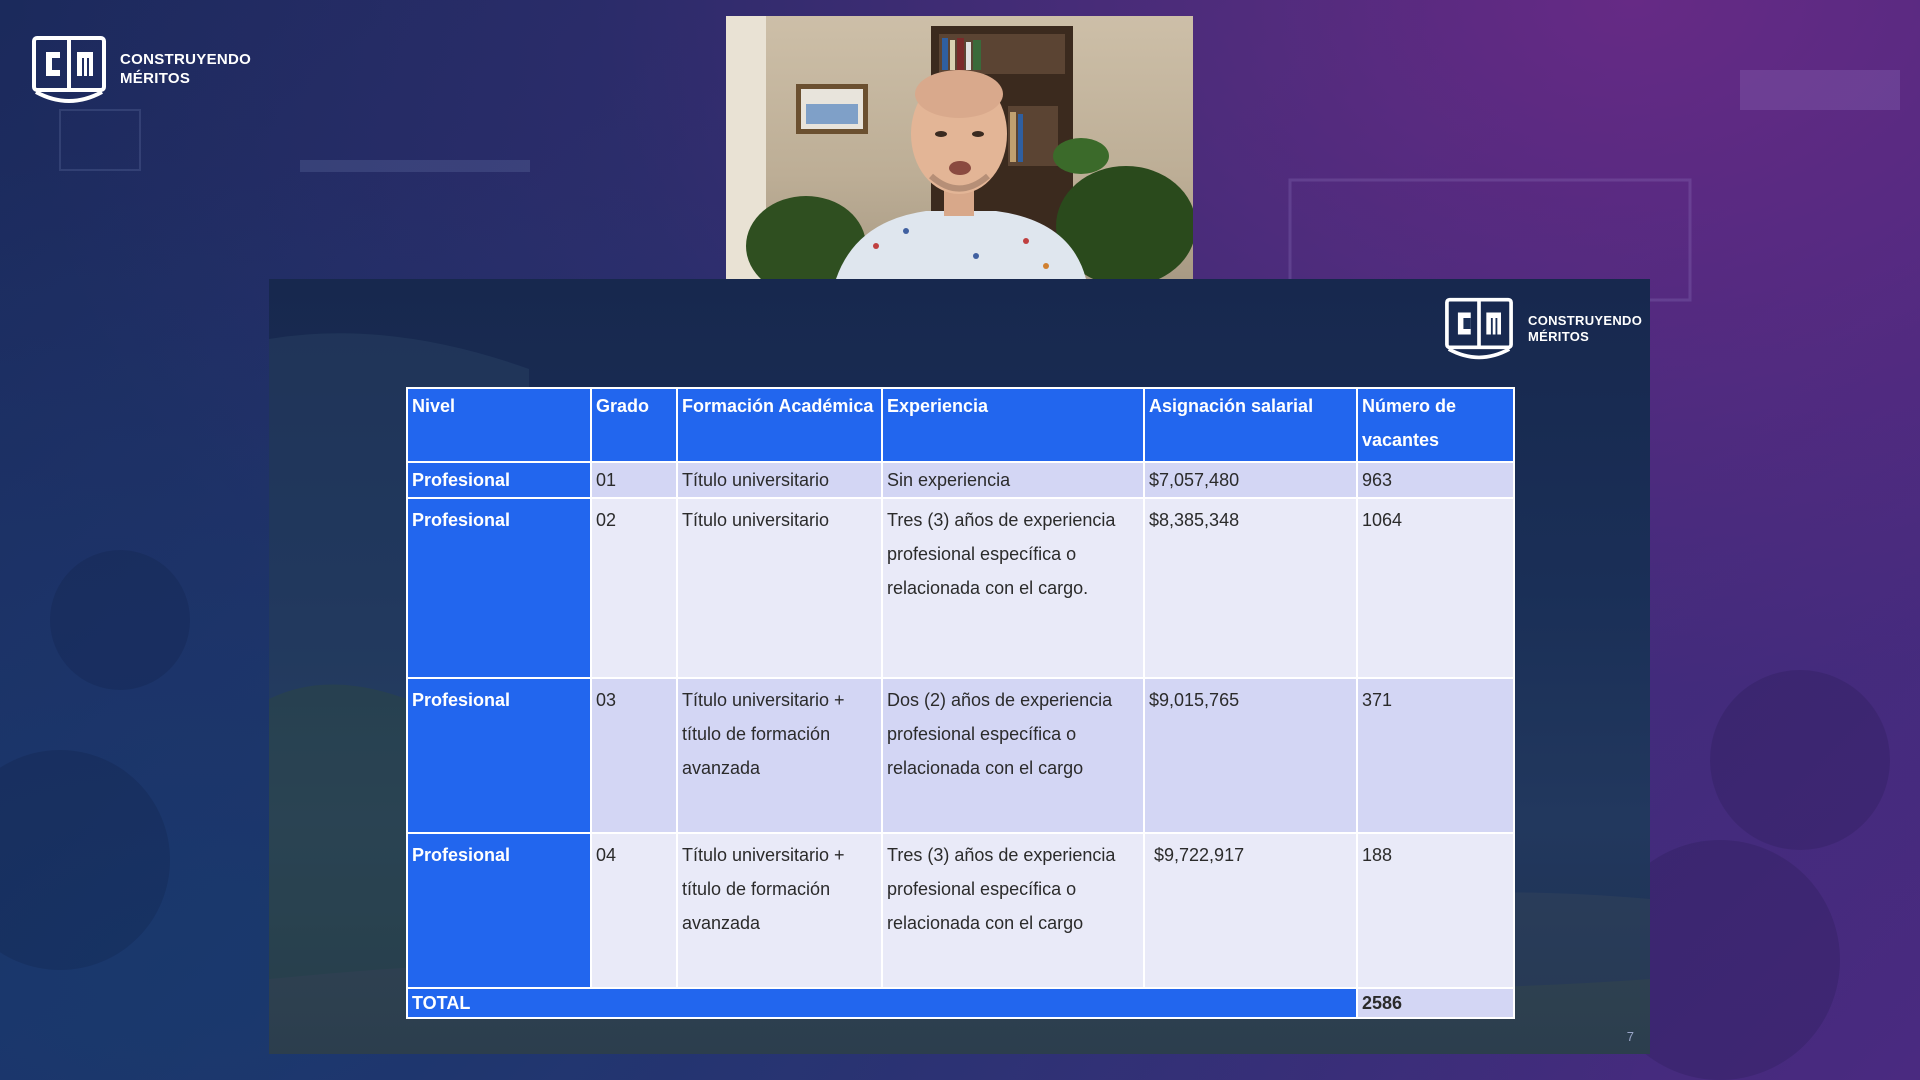 Image resolution: width=1920 pixels, height=1080 pixels. Describe the element at coordinates (499, 425) in the screenshot. I see `header-nivel: Nivel` at that location.